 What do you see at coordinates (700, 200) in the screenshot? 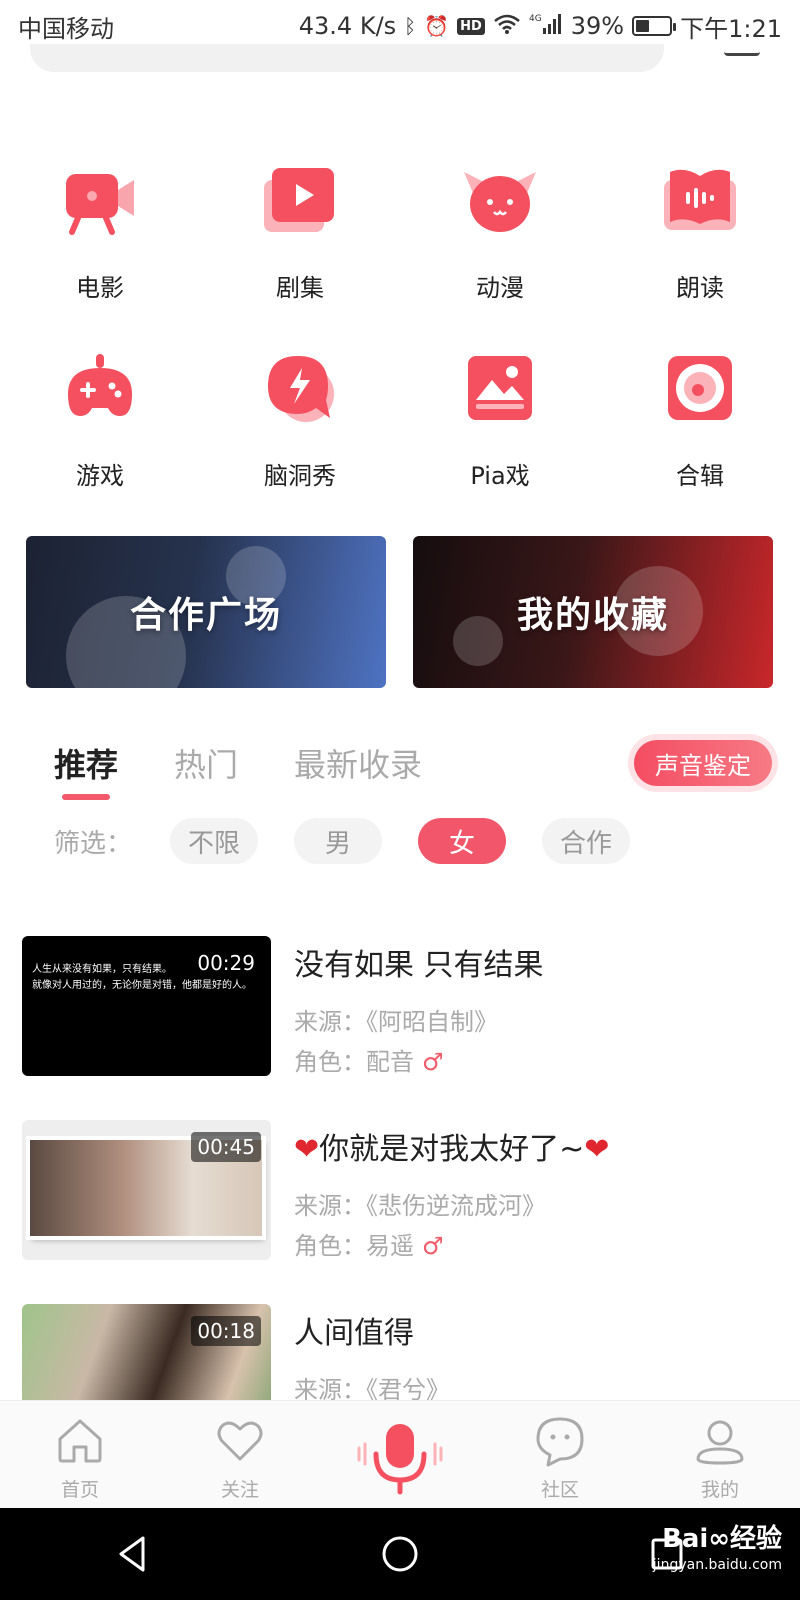
I see `book-audio-icon` at bounding box center [700, 200].